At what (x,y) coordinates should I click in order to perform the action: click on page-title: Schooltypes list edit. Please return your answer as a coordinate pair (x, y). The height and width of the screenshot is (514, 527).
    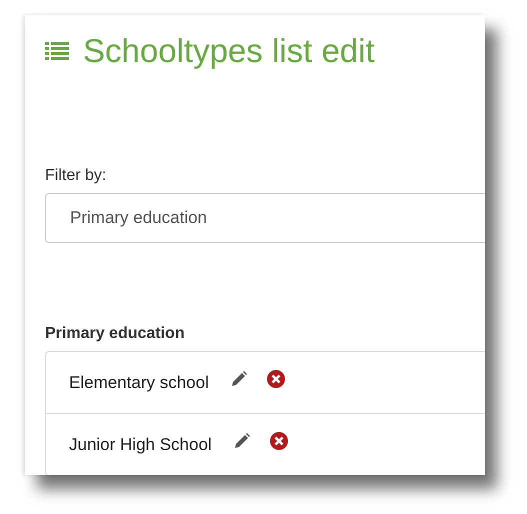
    Looking at the image, I should click on (229, 51).